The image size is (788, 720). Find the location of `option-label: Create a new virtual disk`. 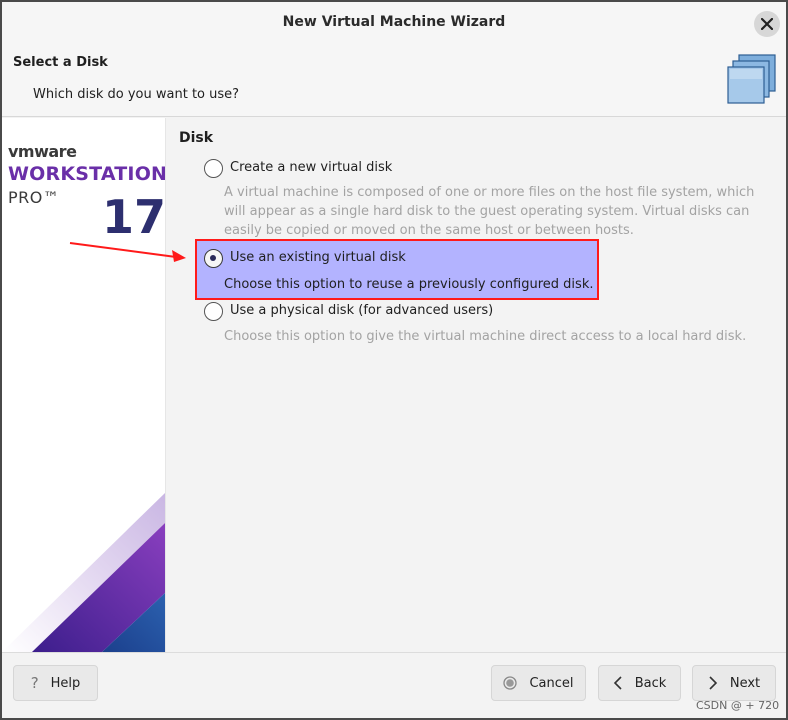

option-label: Create a new virtual disk is located at coordinates (311, 167).